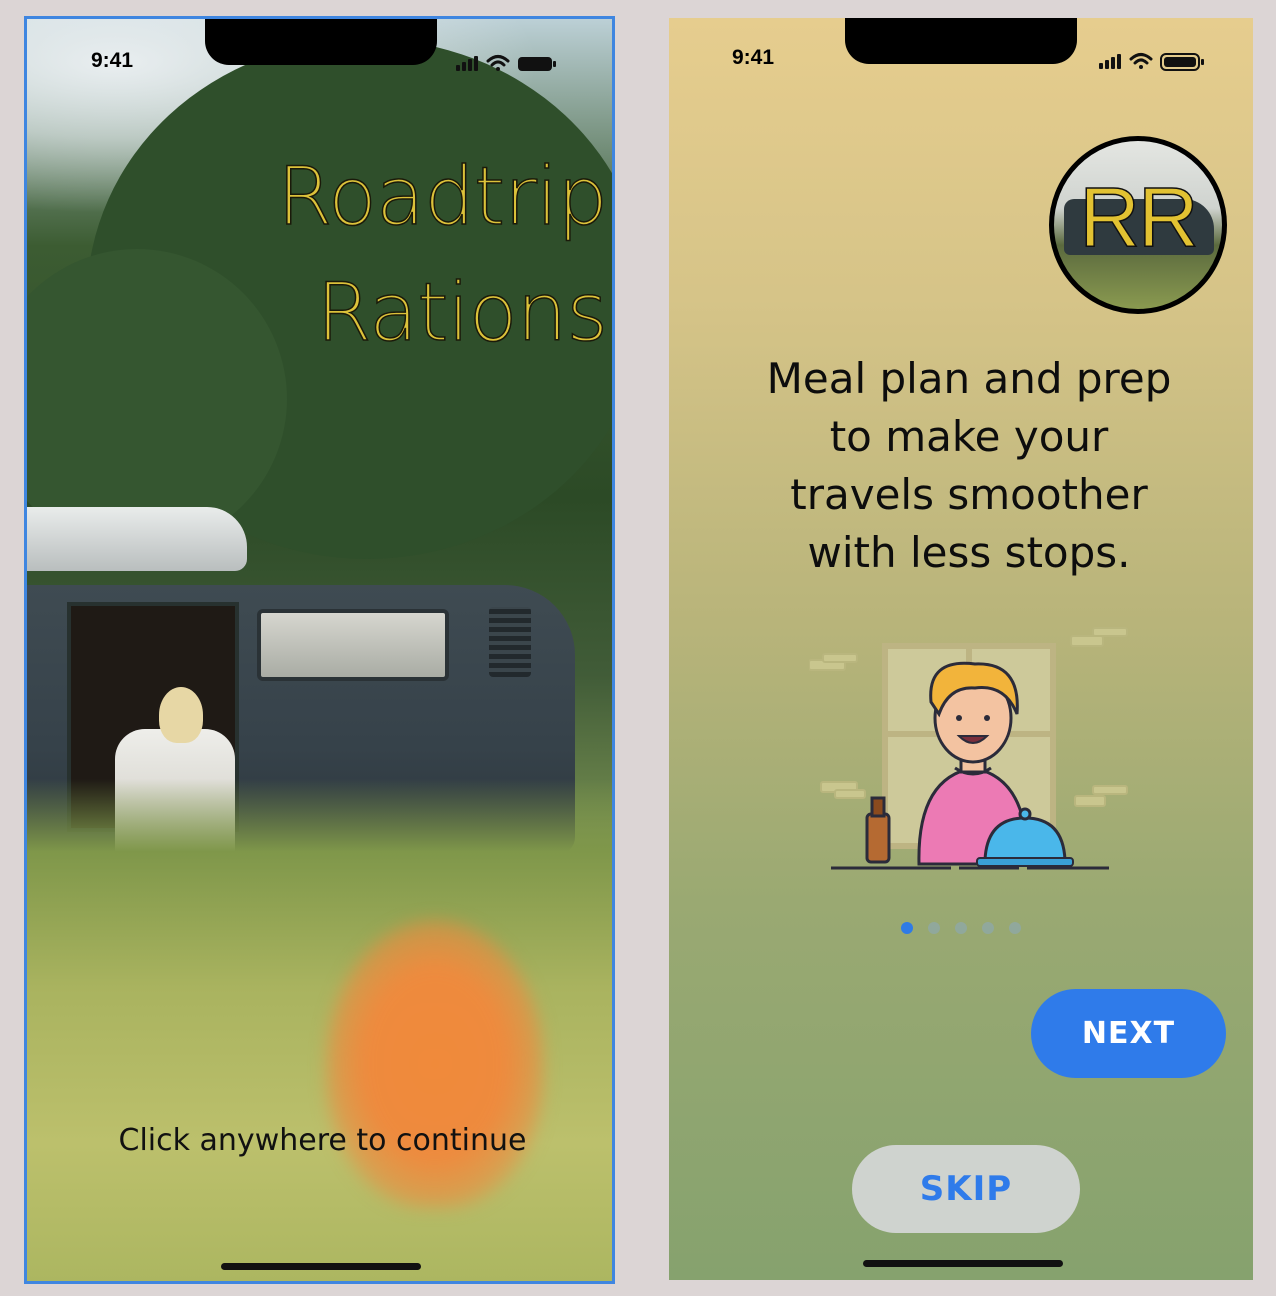 The image size is (1276, 1296). Describe the element at coordinates (319, 1140) in the screenshot. I see `continue-prompt: Click anywhere to continue` at that location.